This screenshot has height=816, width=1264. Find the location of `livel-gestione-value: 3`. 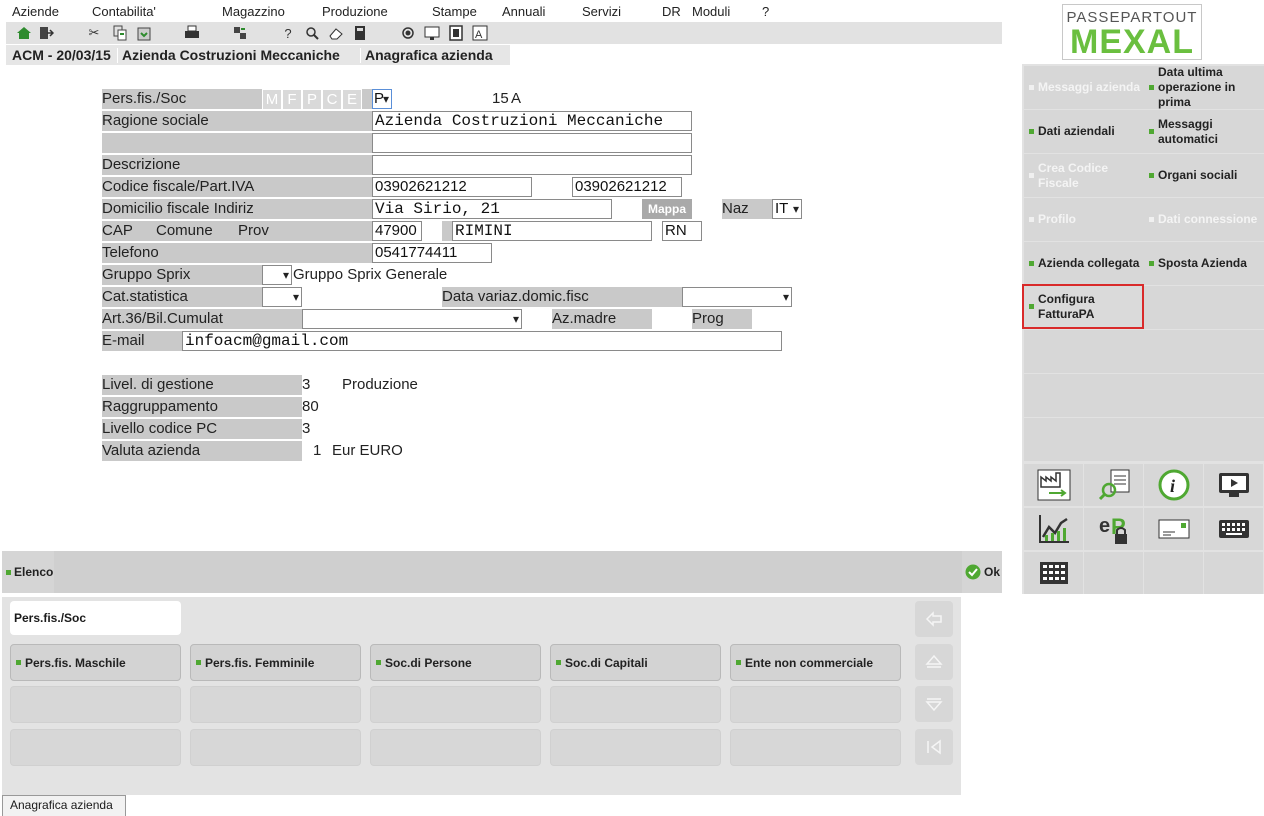

livel-gestione-value: 3 is located at coordinates (306, 384).